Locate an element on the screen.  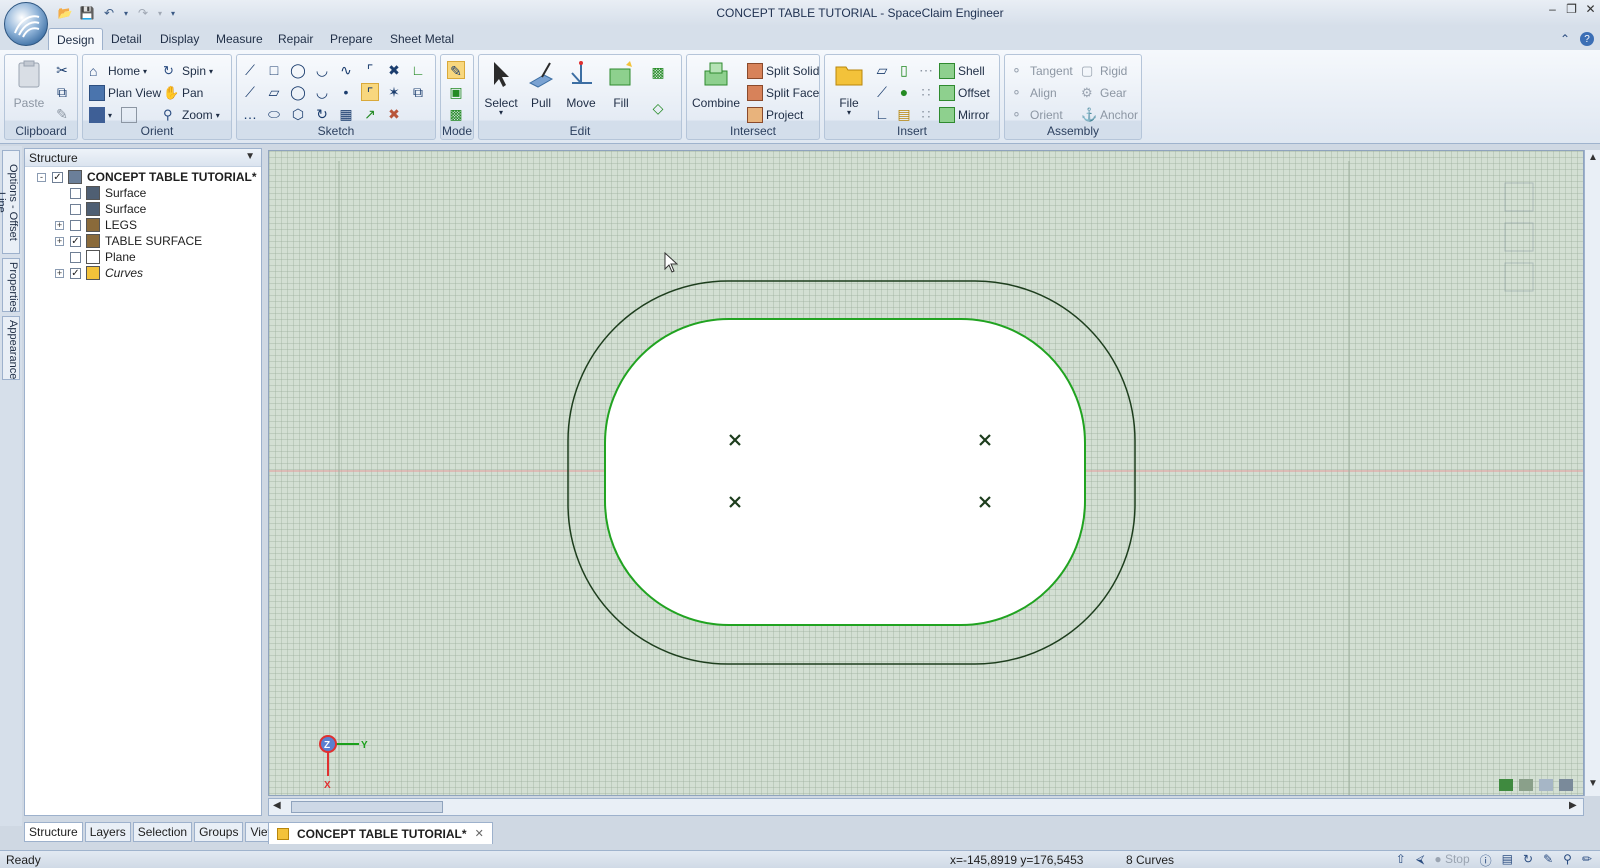
magnify-icon: ⚲ is located at coordinates (1567, 860).